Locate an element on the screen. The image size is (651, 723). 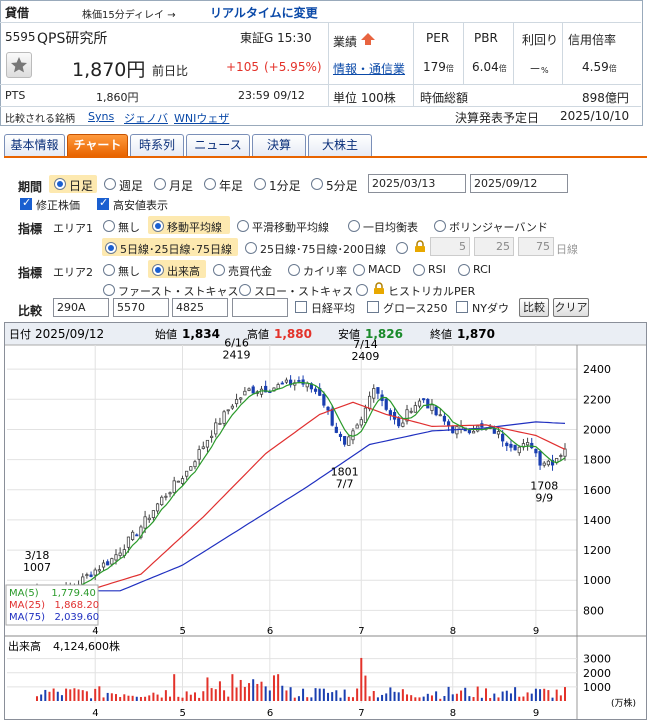
area2-radio-volume is located at coordinates (158, 270).